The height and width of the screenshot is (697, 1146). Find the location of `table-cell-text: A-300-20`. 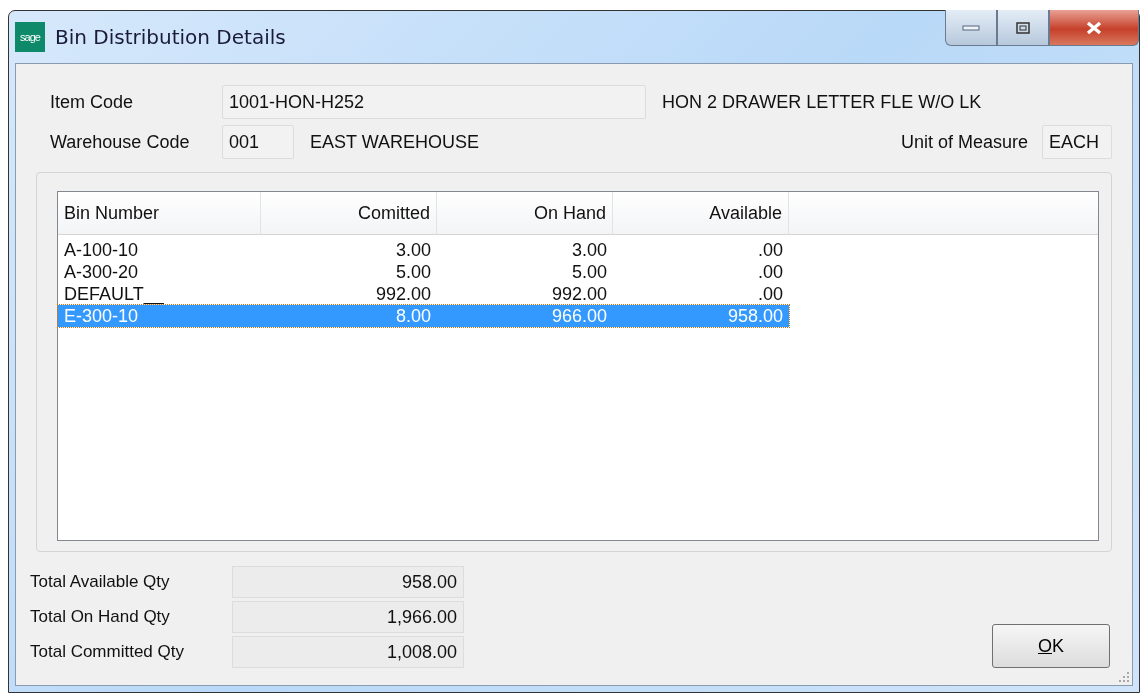

table-cell-text: A-300-20 is located at coordinates (101, 272).